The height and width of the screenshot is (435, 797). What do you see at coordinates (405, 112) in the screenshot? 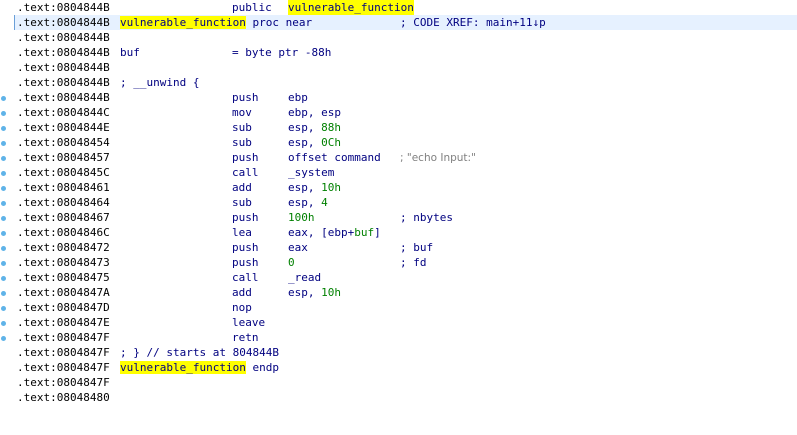
I see `listing-line: .text:0804844C mov ebp, esp` at bounding box center [405, 112].